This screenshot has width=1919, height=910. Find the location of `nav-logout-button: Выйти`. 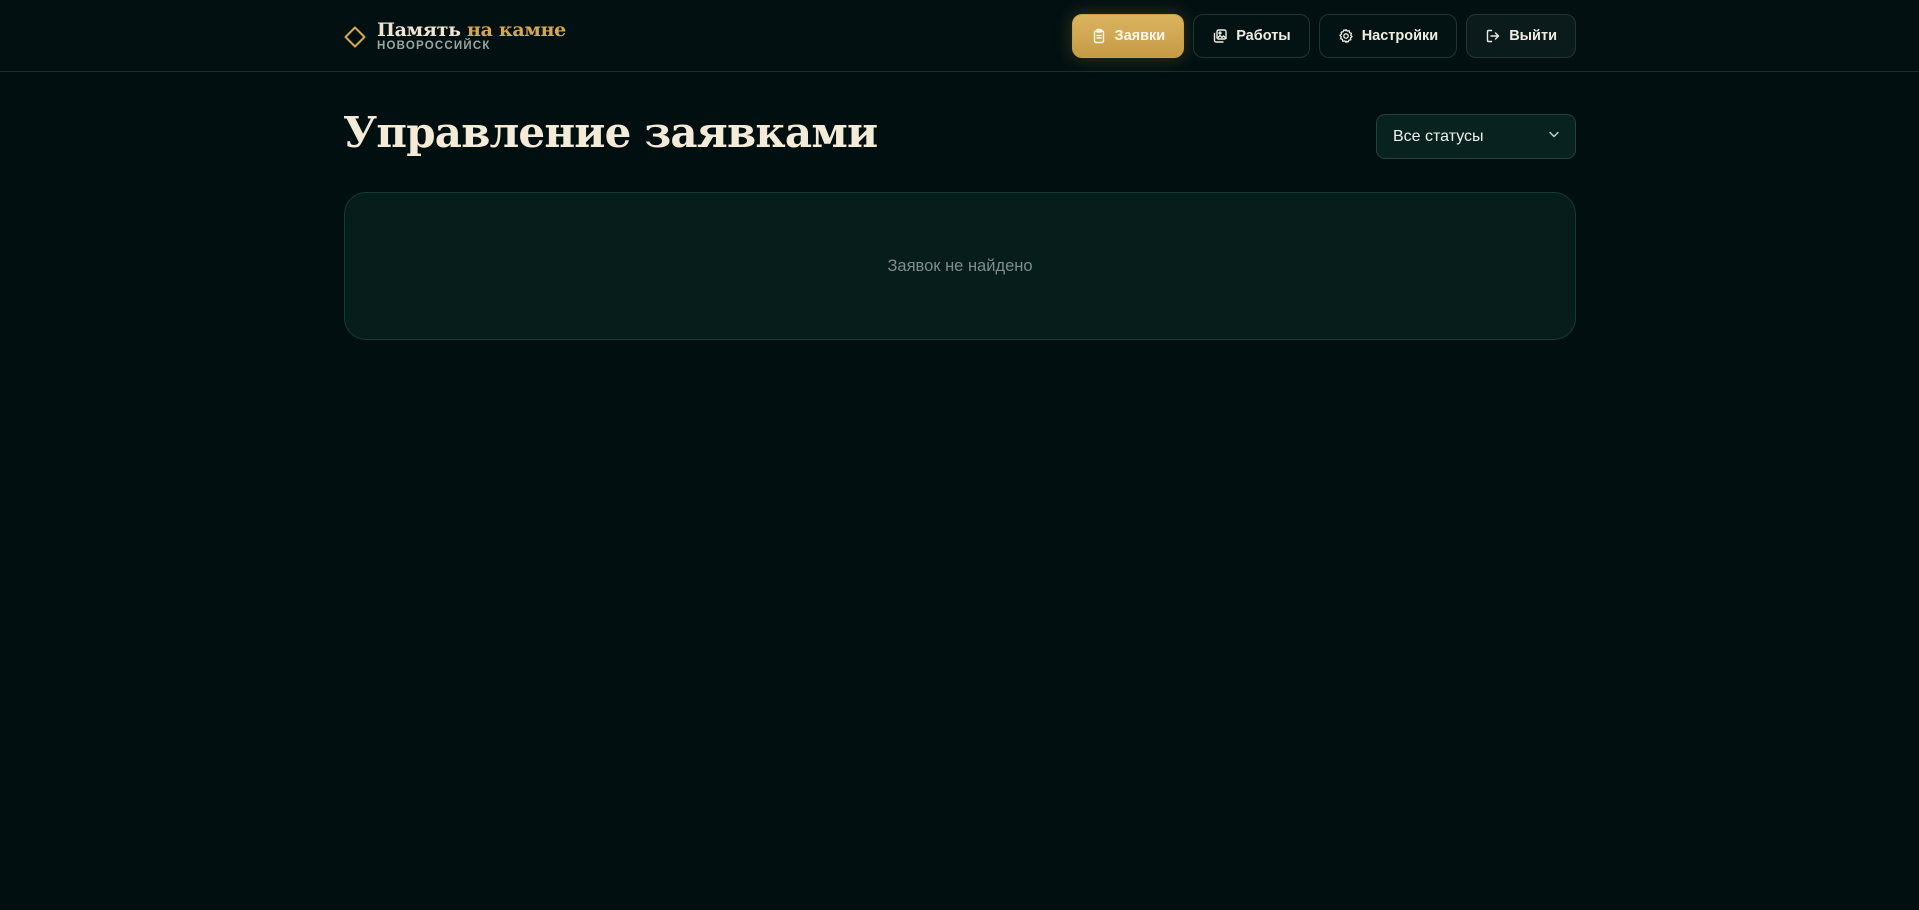

nav-logout-button: Выйти is located at coordinates (1521, 36).